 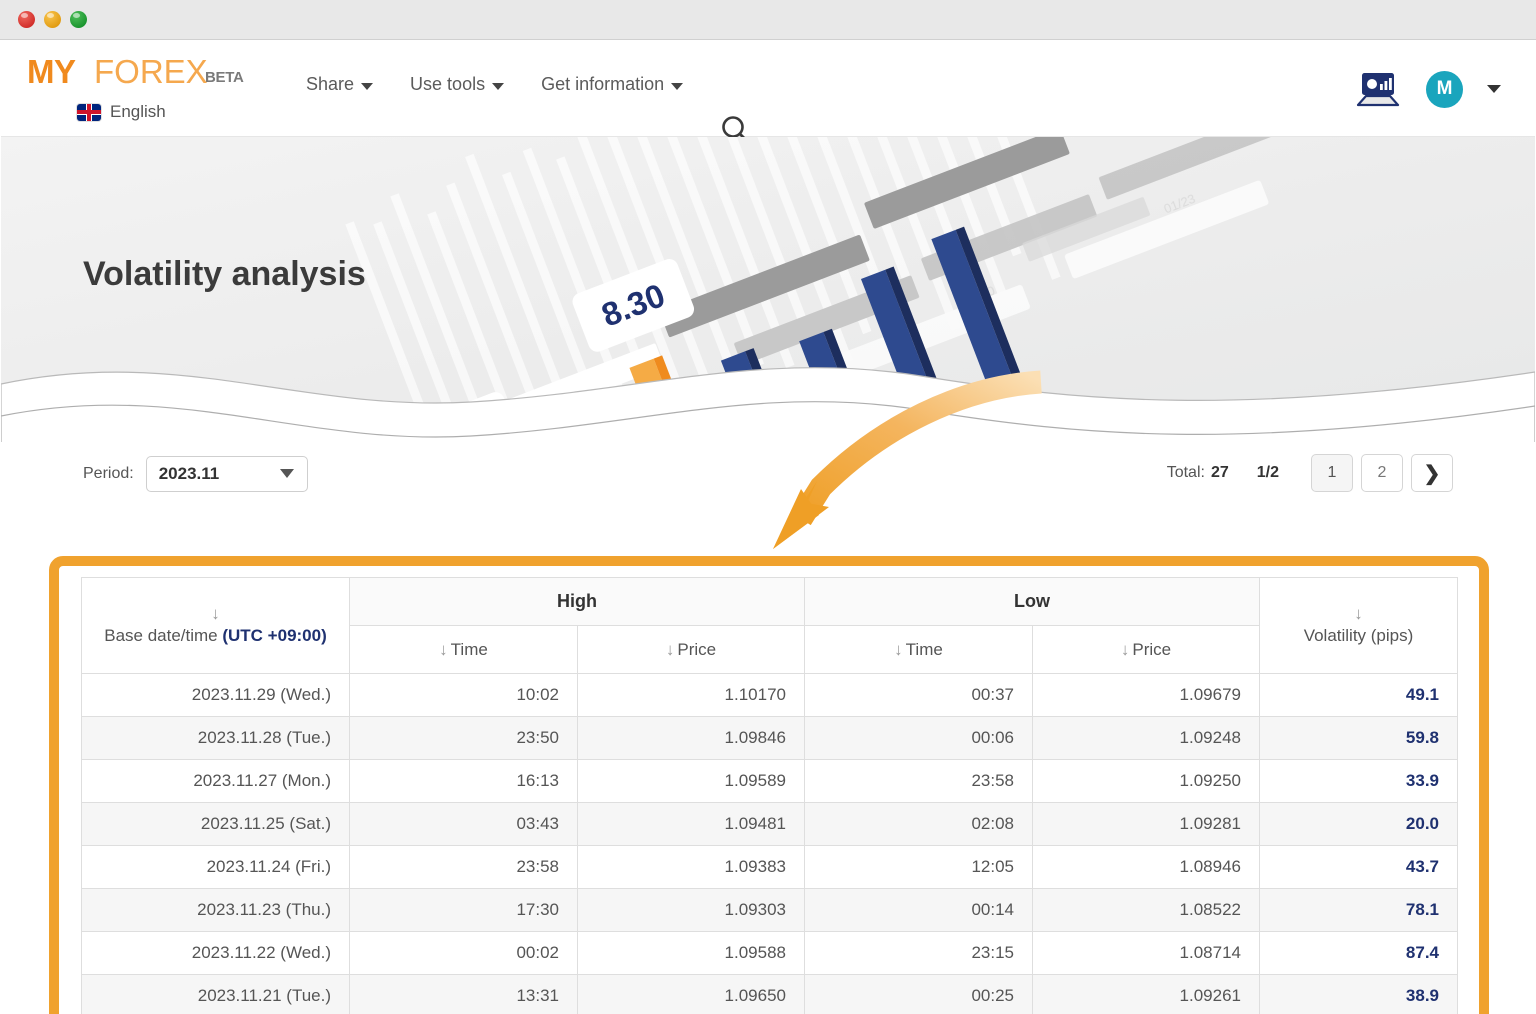 What do you see at coordinates (215, 824) in the screenshot?
I see `row-date: 2023.11.25 (Sat.)` at bounding box center [215, 824].